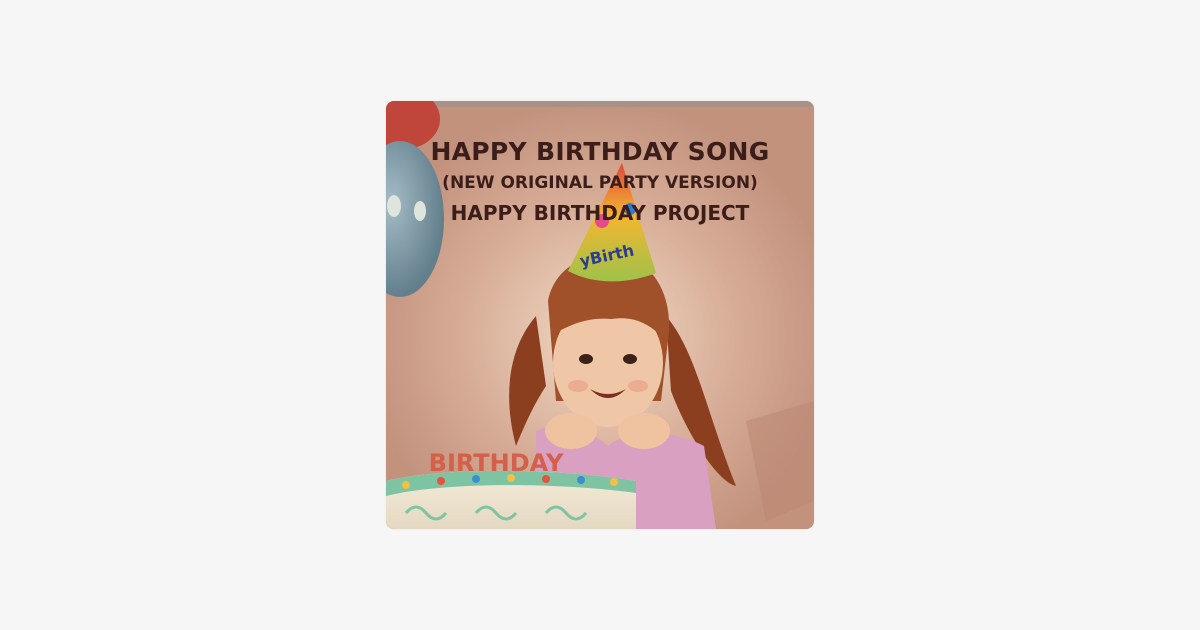 The height and width of the screenshot is (630, 1200). What do you see at coordinates (600, 213) in the screenshot?
I see `artwork-artist: HAPPY BIRTHDAY PROJECT` at bounding box center [600, 213].